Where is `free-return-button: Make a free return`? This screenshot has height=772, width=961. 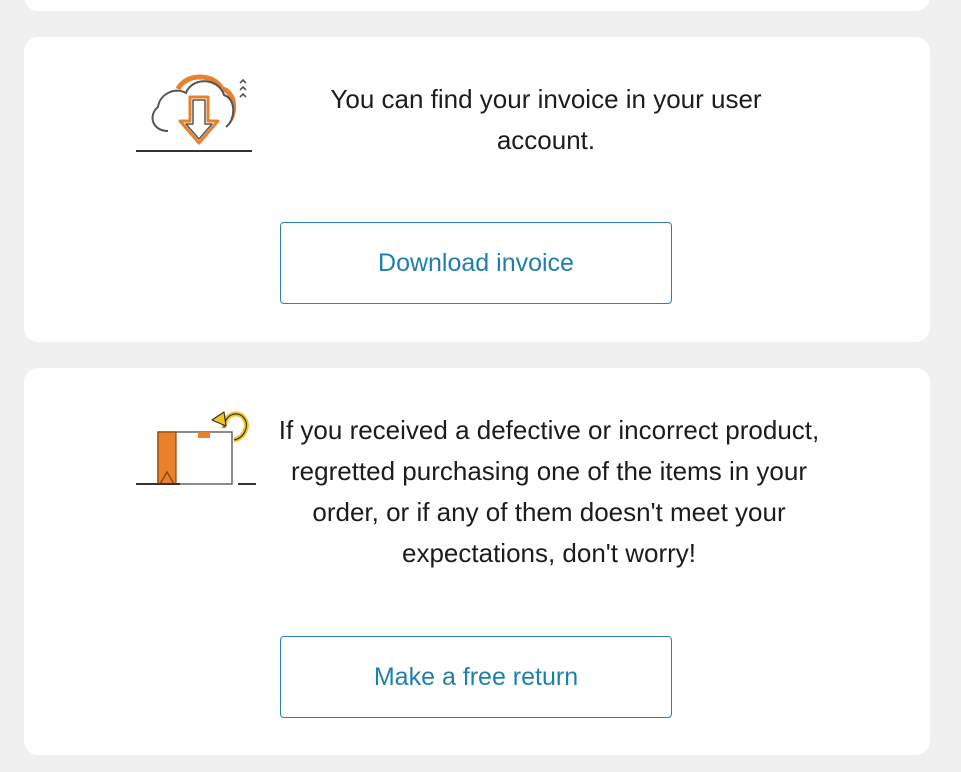 free-return-button: Make a free return is located at coordinates (476, 677).